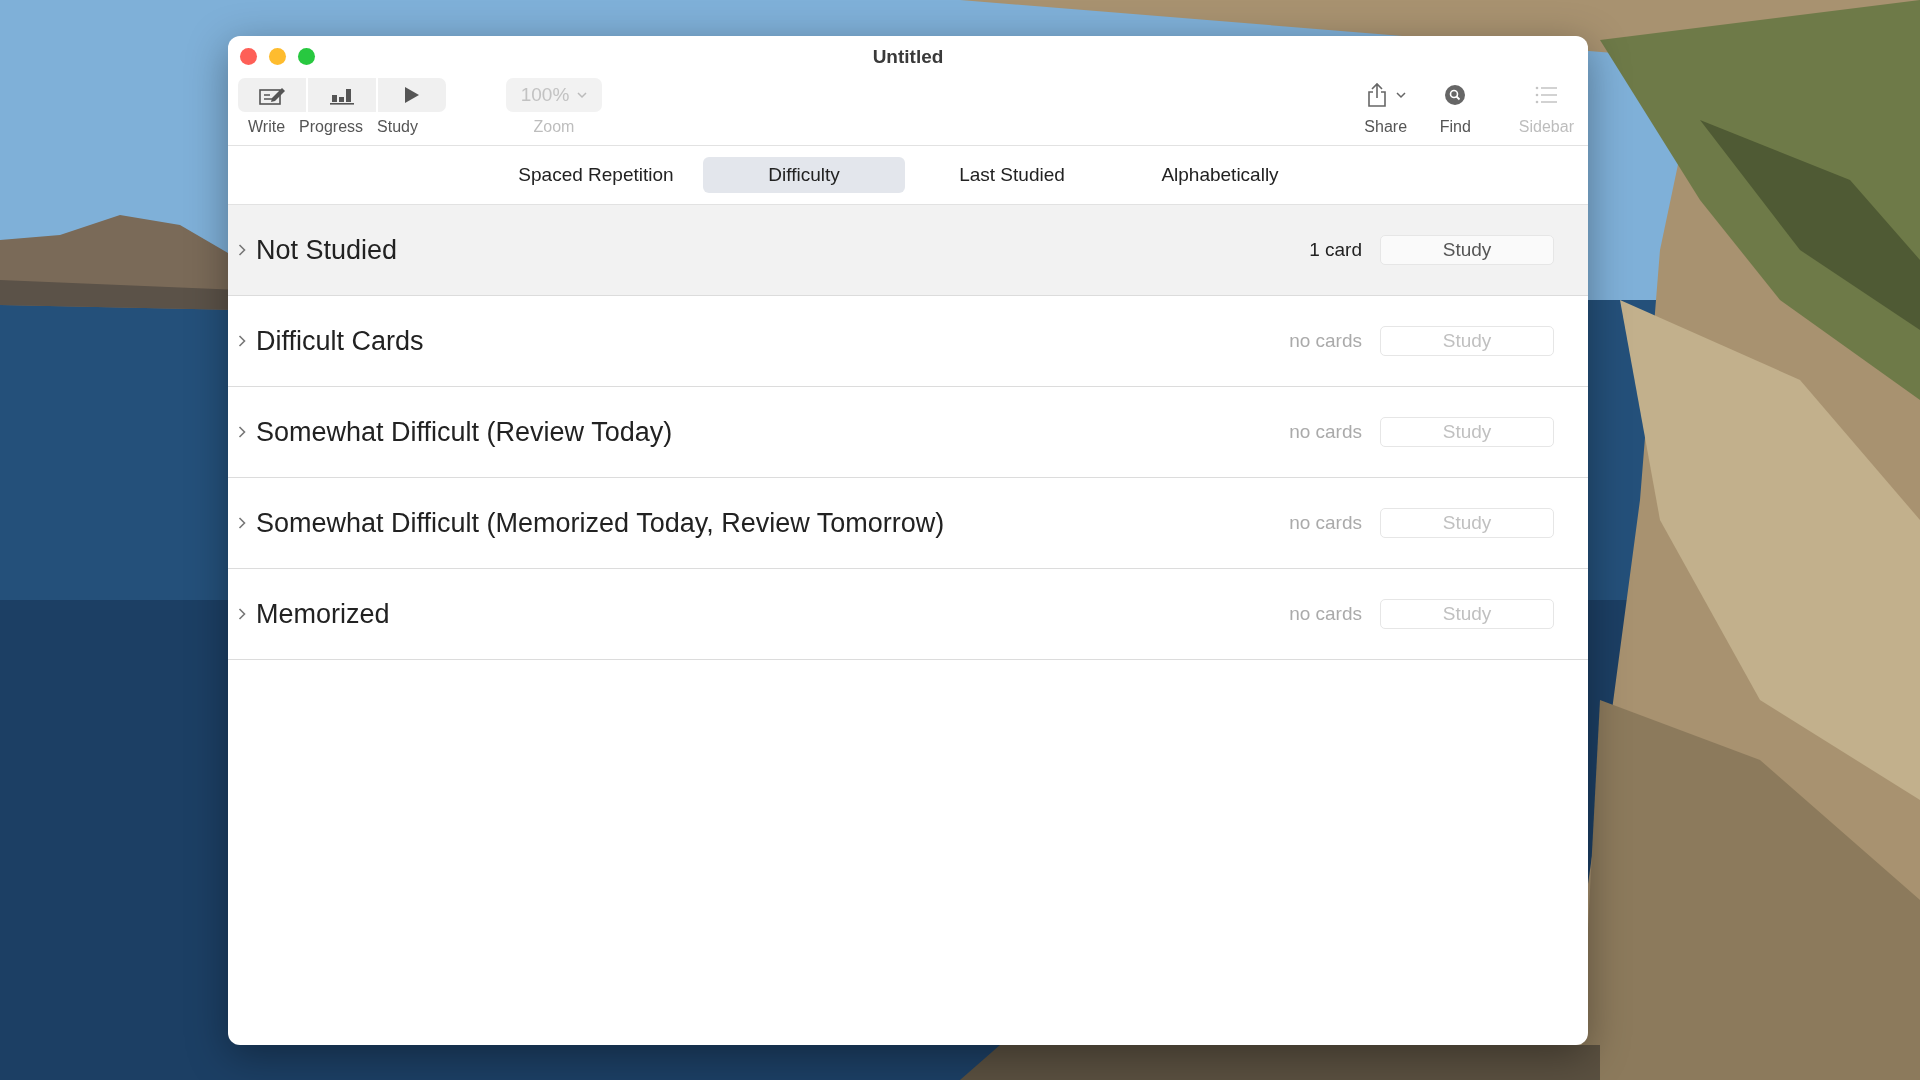  Describe the element at coordinates (908, 57) in the screenshot. I see `window-title: Untitled` at that location.